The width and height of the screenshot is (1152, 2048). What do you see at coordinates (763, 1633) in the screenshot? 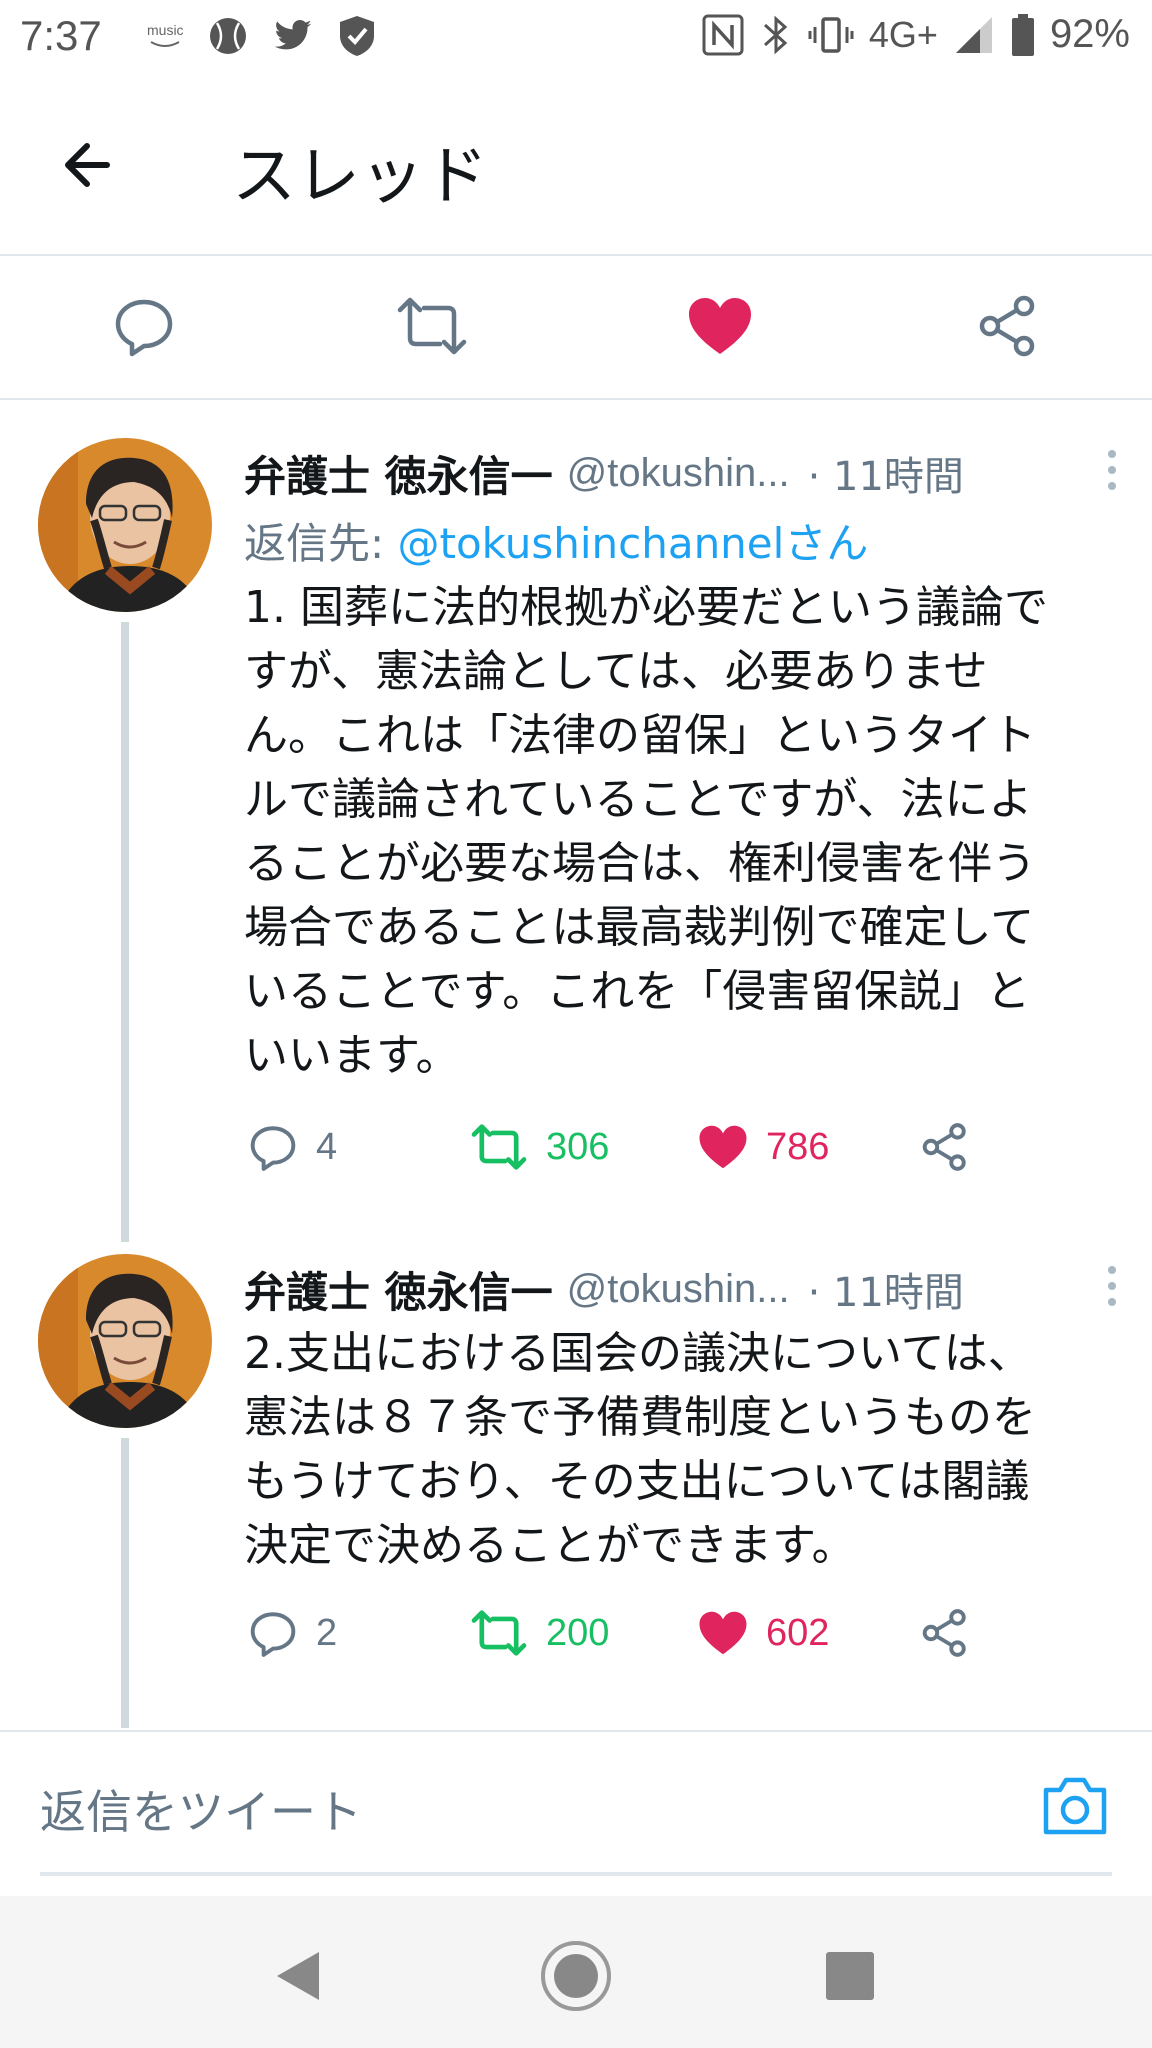
I see `like-button: 602` at bounding box center [763, 1633].